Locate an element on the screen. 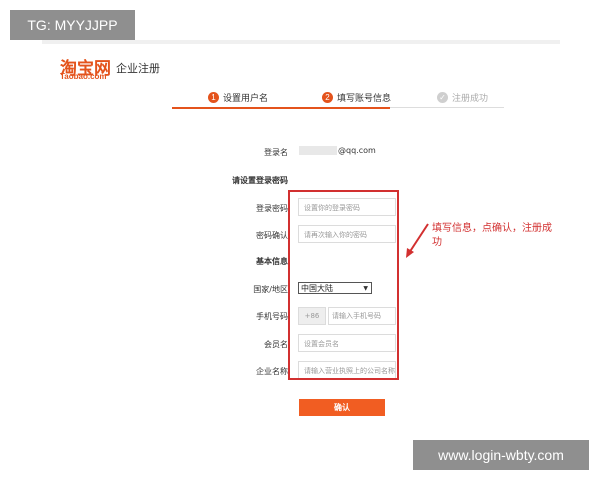  page-title: 企业注册 is located at coordinates (138, 68).